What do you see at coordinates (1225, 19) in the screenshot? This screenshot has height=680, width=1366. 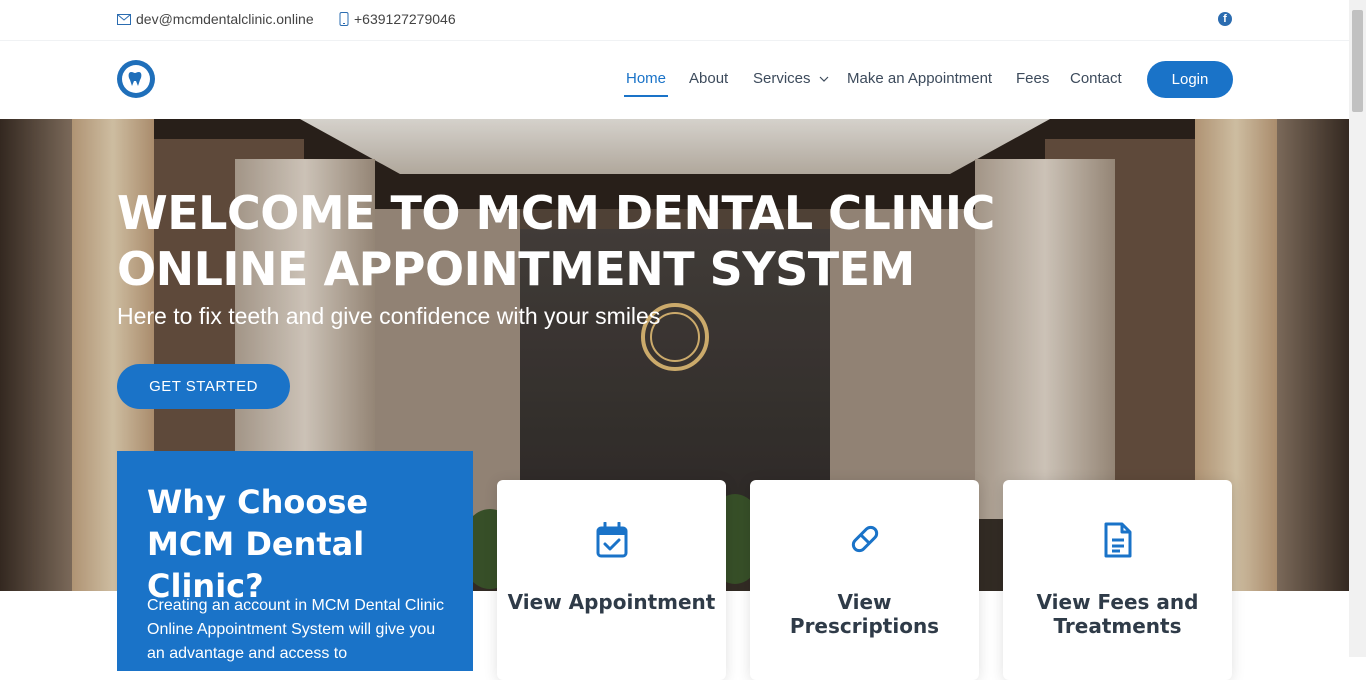 I see `facebook-icon: f` at bounding box center [1225, 19].